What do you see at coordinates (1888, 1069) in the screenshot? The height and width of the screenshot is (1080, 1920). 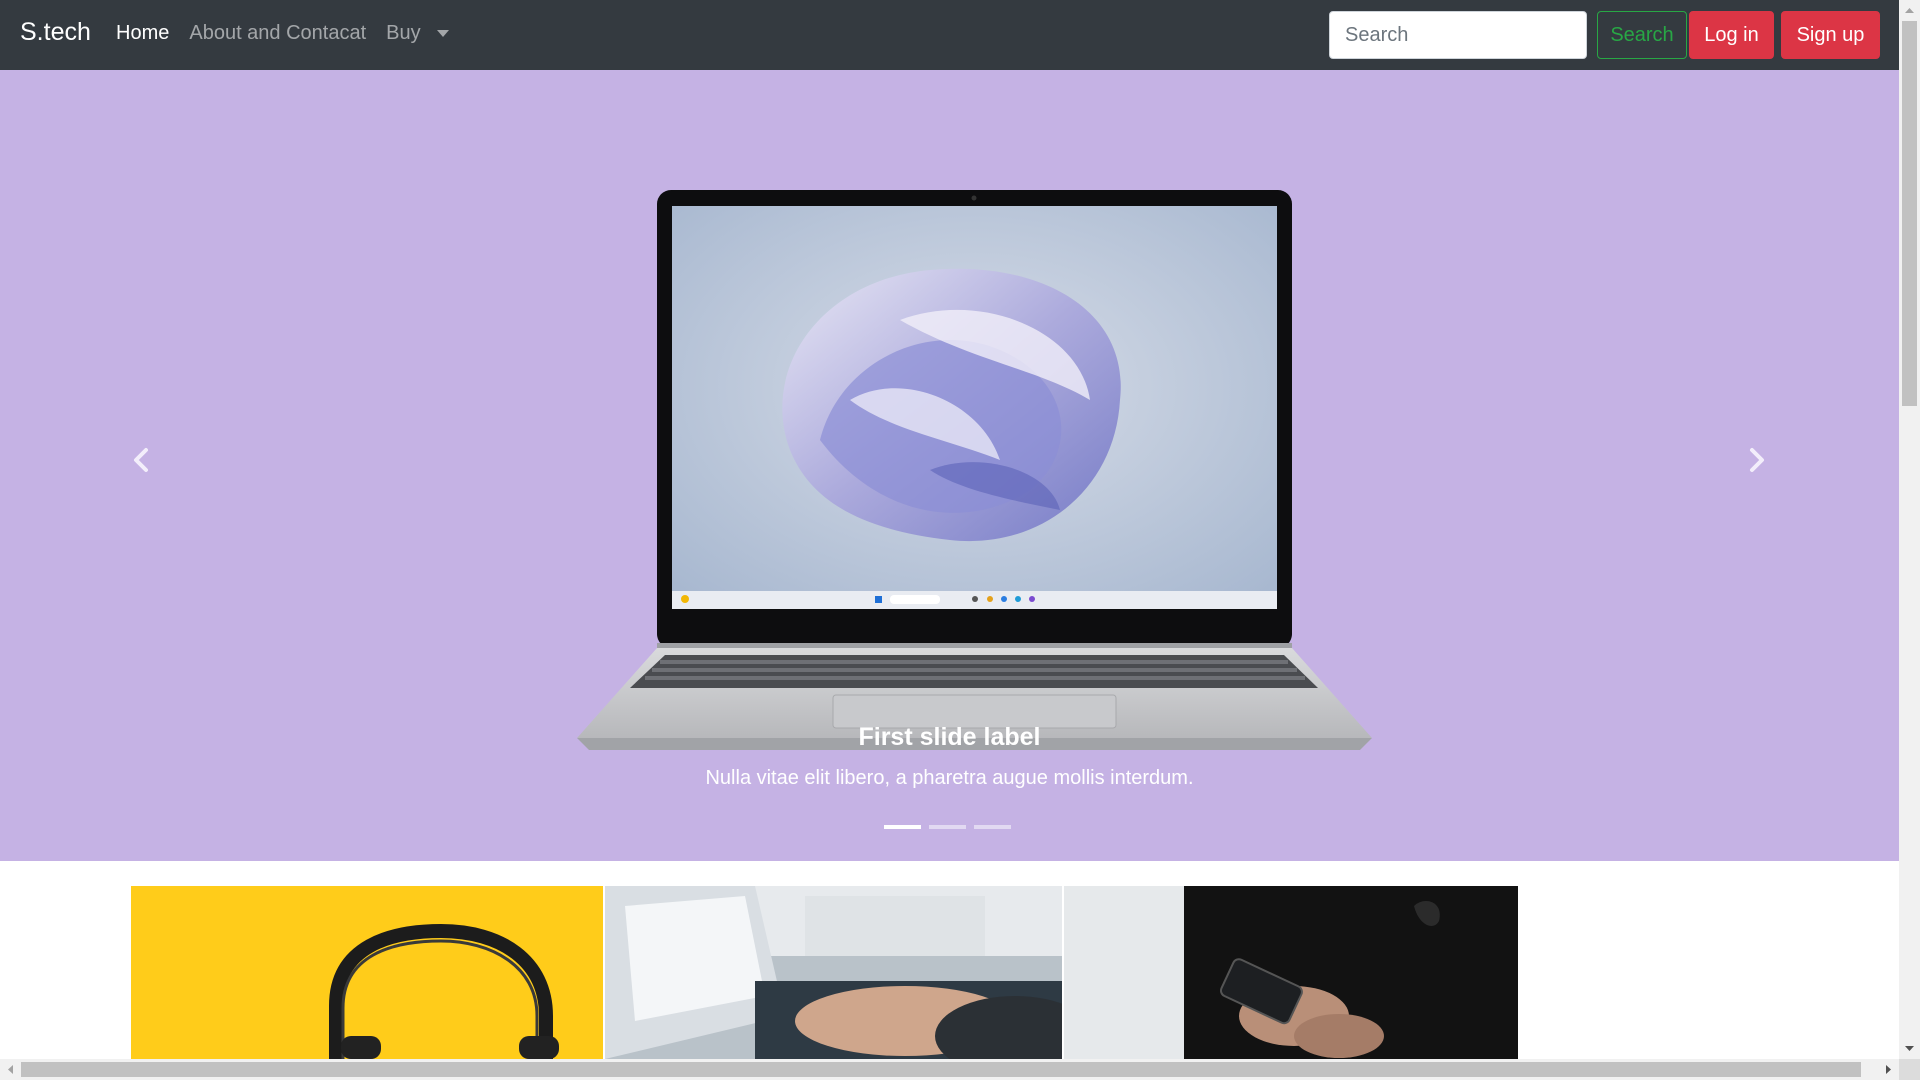 I see `scroll-right-arrow-icon` at bounding box center [1888, 1069].